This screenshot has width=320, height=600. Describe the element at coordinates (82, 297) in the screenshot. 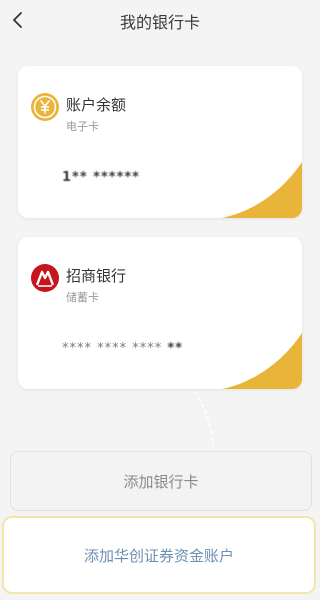

I see `card-type: 储蓄卡` at that location.